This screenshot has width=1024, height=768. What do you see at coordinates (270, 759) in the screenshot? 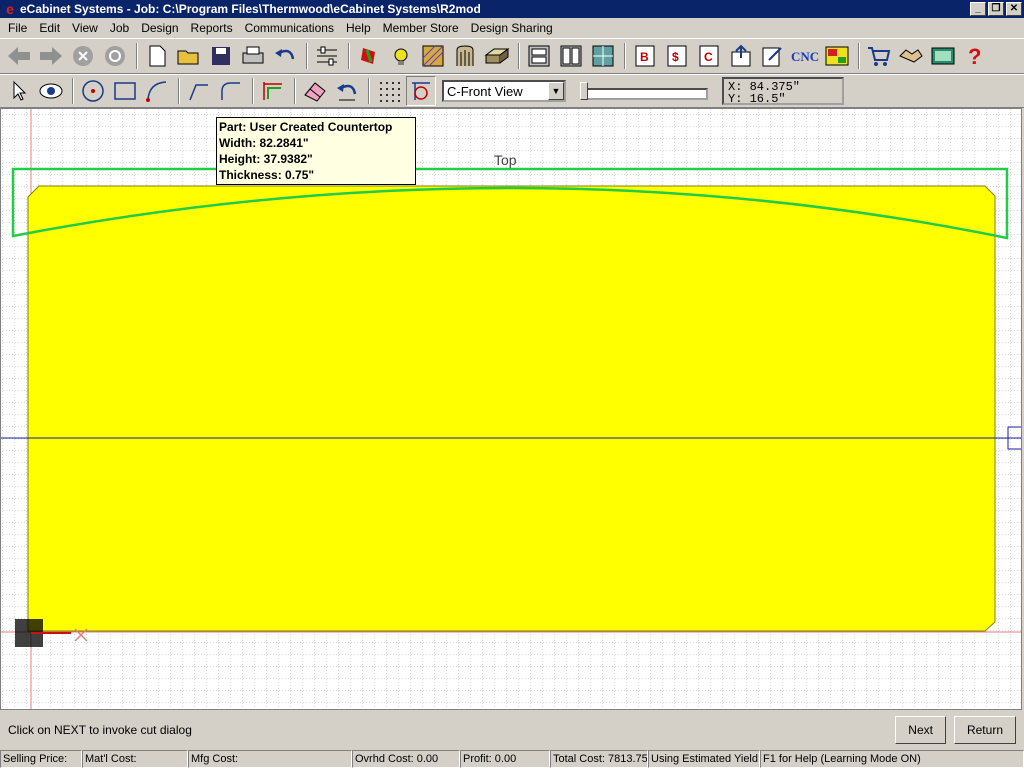
I see `status-mfg-cost: Mfg Cost:` at bounding box center [270, 759].